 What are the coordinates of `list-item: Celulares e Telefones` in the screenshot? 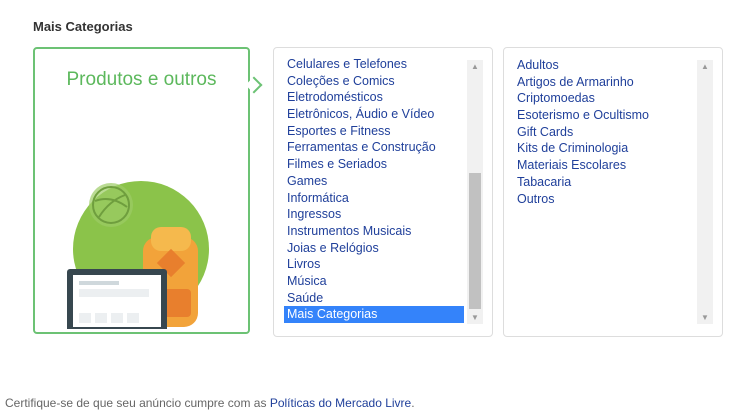 It's located at (374, 64).